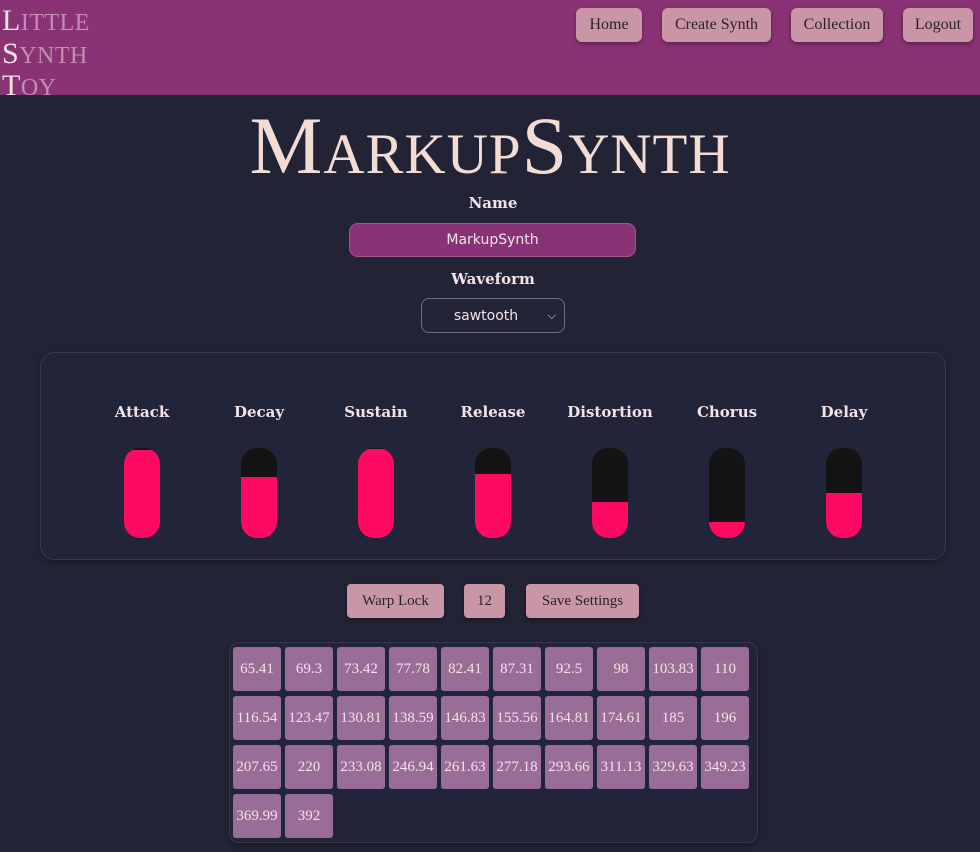  What do you see at coordinates (517, 767) in the screenshot?
I see `note-key: 277.18` at bounding box center [517, 767].